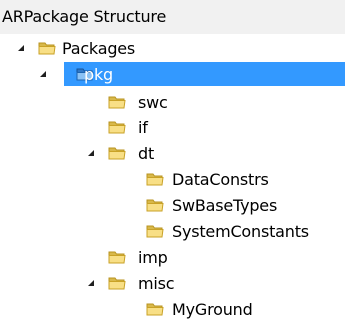  I want to click on tree-node-misc: misc, so click(172, 284).